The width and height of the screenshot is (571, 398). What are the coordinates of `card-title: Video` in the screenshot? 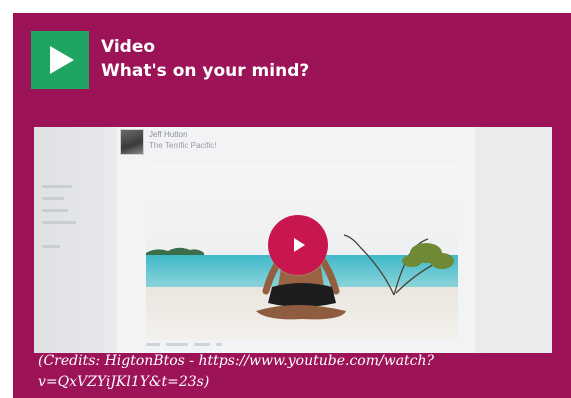 It's located at (128, 47).